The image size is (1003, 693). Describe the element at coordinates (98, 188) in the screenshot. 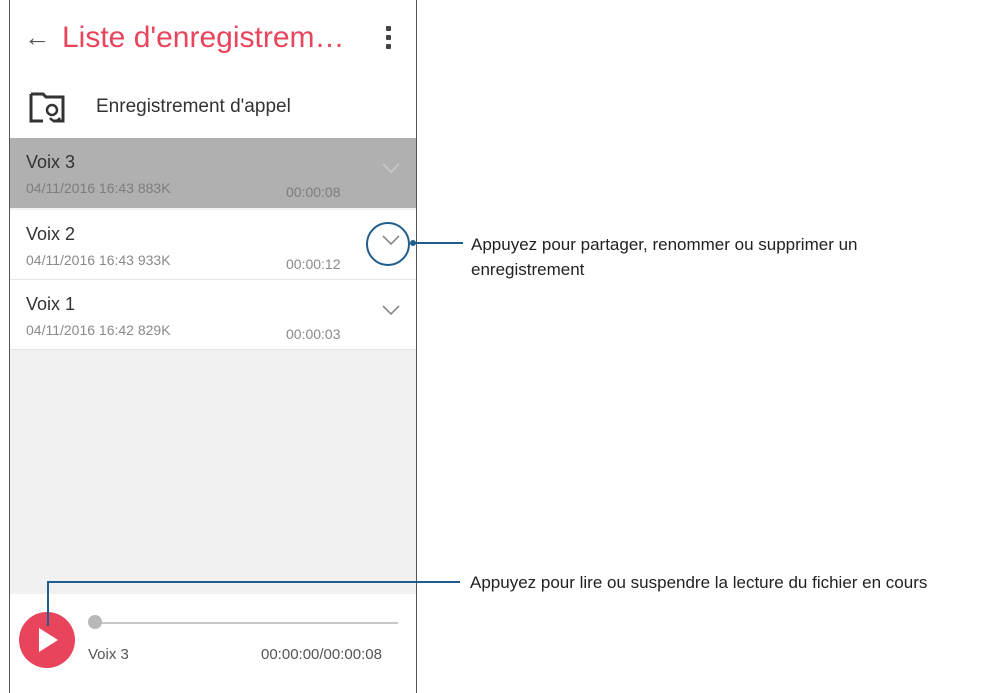

I see `recording-meta: 04/11/2016 16:43 883K` at that location.